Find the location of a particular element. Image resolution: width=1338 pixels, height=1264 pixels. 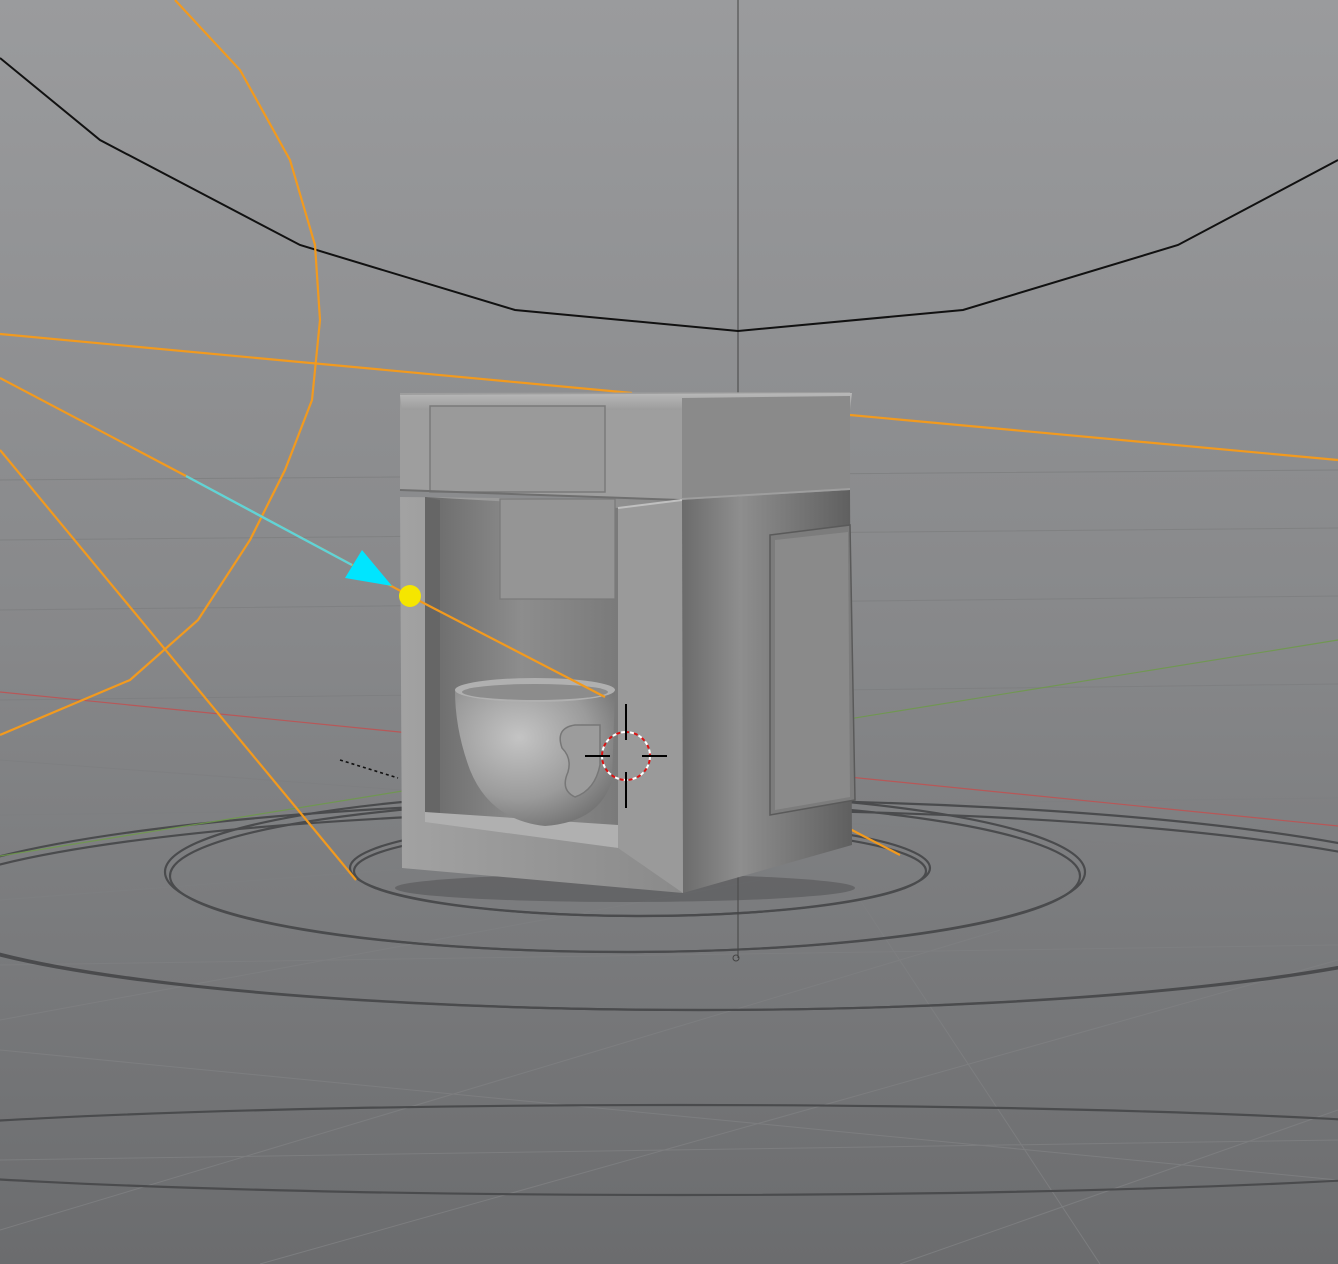

light-target-handle-icon is located at coordinates (410, 596).